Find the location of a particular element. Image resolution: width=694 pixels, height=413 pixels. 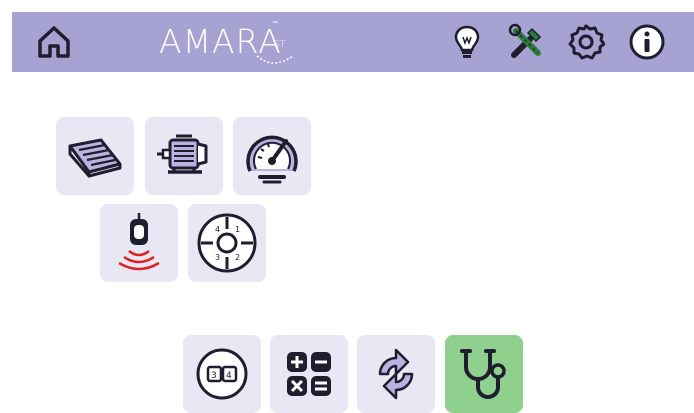

refresh-cycle-tile is located at coordinates (396, 374).